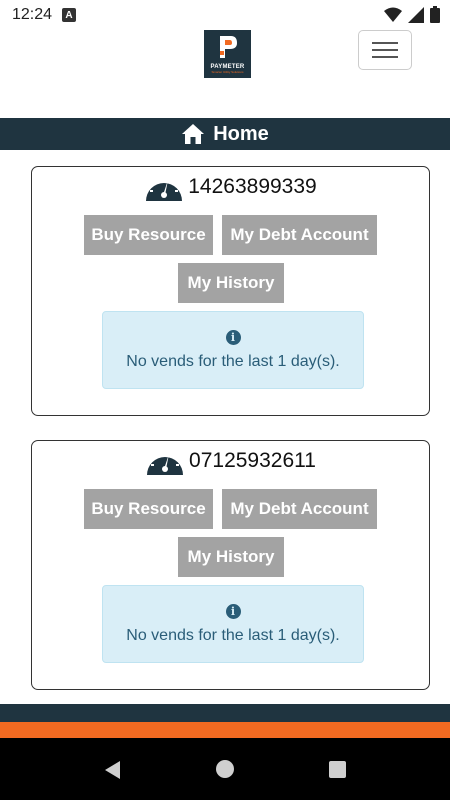 Image resolution: width=450 pixels, height=800 pixels. Describe the element at coordinates (32, 14) in the screenshot. I see `status-time: 12:24` at that location.